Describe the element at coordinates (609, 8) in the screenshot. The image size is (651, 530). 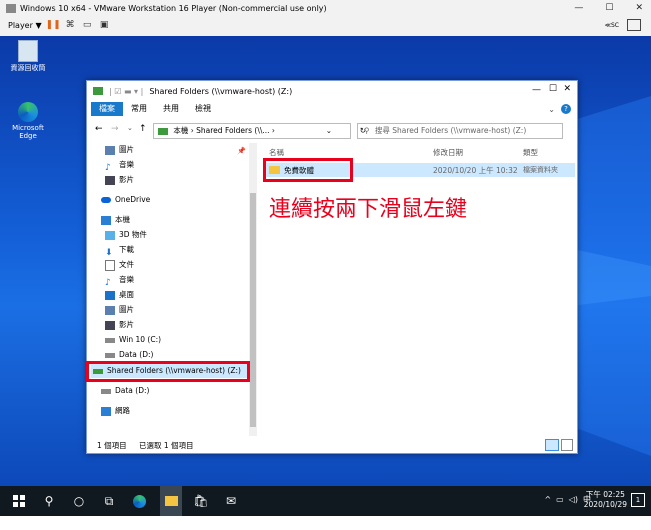
I see `maximize-icon: ☐` at that location.